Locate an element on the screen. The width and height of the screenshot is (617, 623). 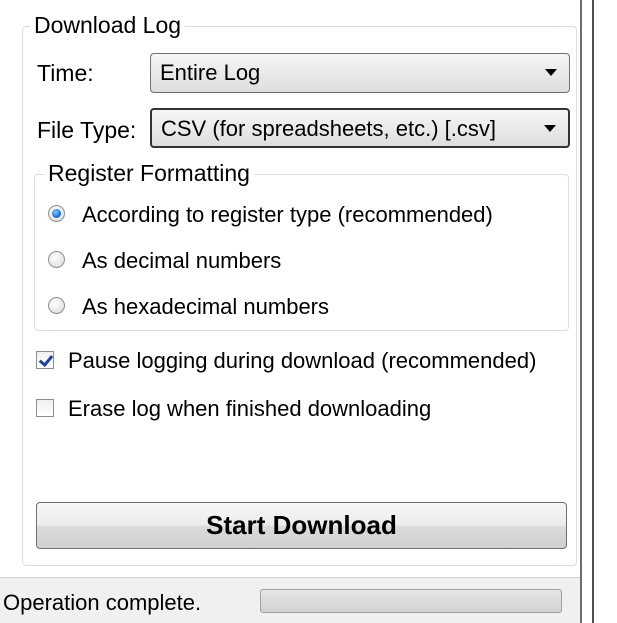
file-type-dropdown: CSV (for spreadsheets, etc.) [.csv] is located at coordinates (360, 128).